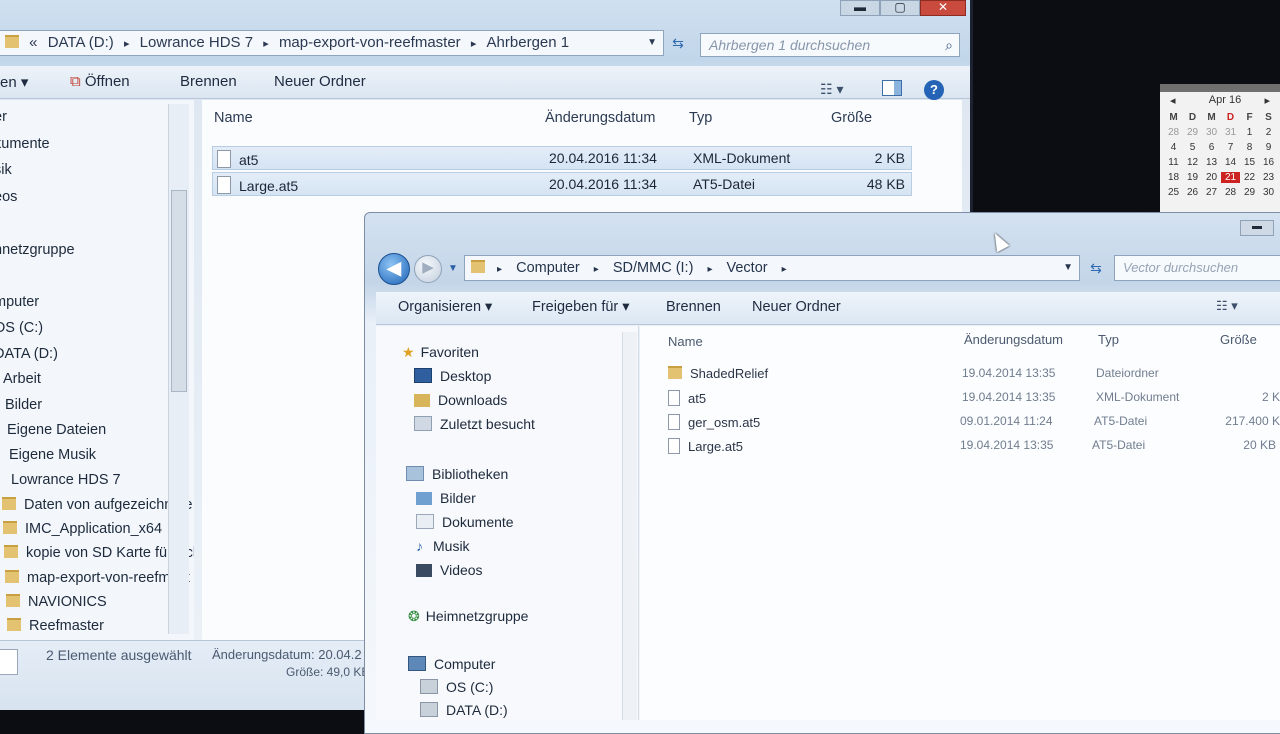 The image size is (1280, 734). What do you see at coordinates (196, 43) in the screenshot?
I see `breadcrumb-lowrance: Lowrance HDS 7` at bounding box center [196, 43].